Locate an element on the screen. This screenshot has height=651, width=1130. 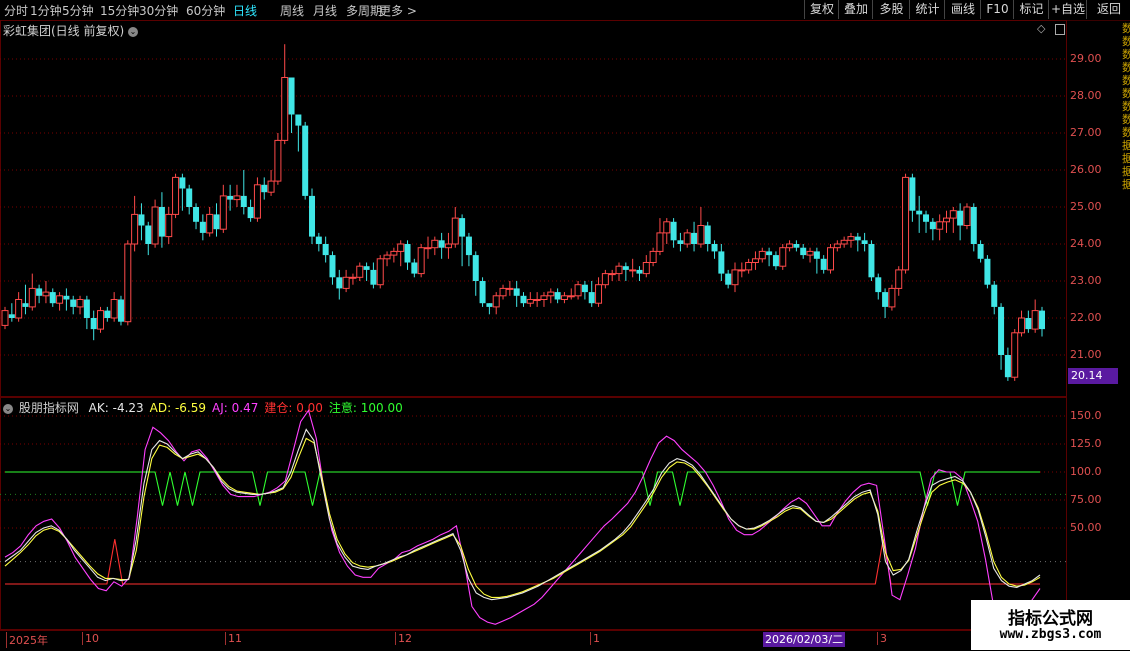
indicator-axis-label: 50.00 is located at coordinates (1086, 527).